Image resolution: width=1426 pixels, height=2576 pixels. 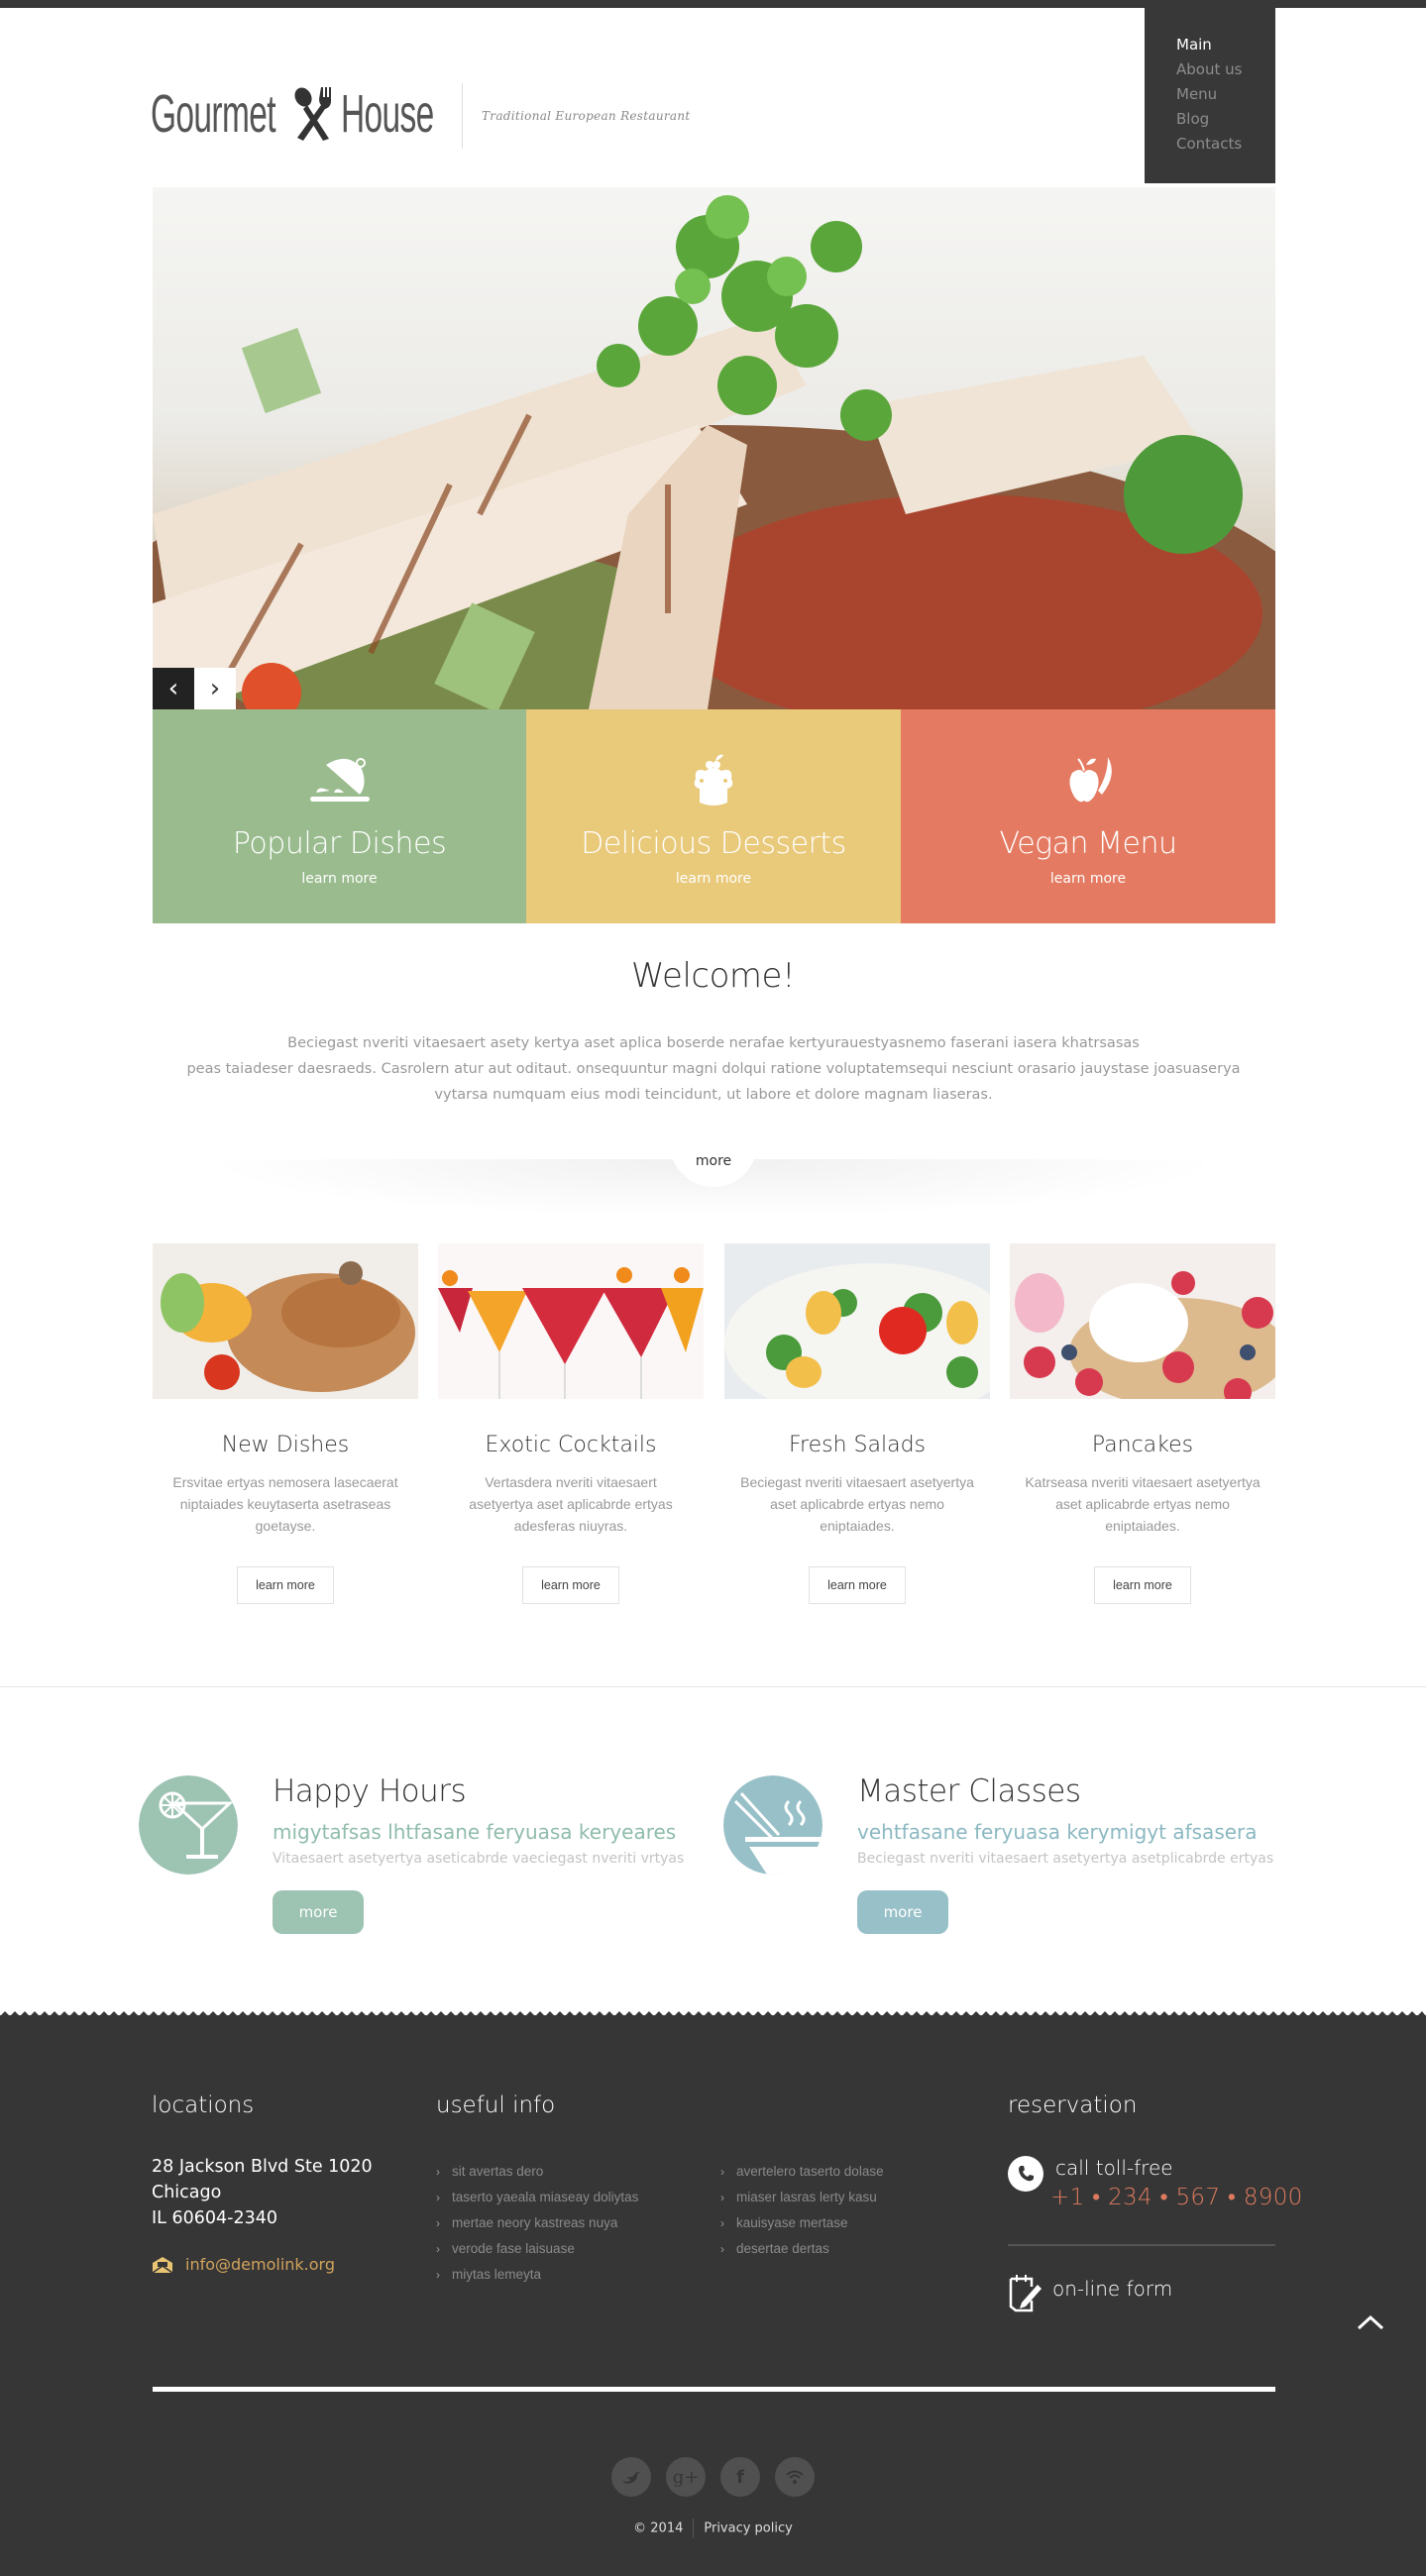 I want to click on welcome-title: Welcome!, so click(x=713, y=976).